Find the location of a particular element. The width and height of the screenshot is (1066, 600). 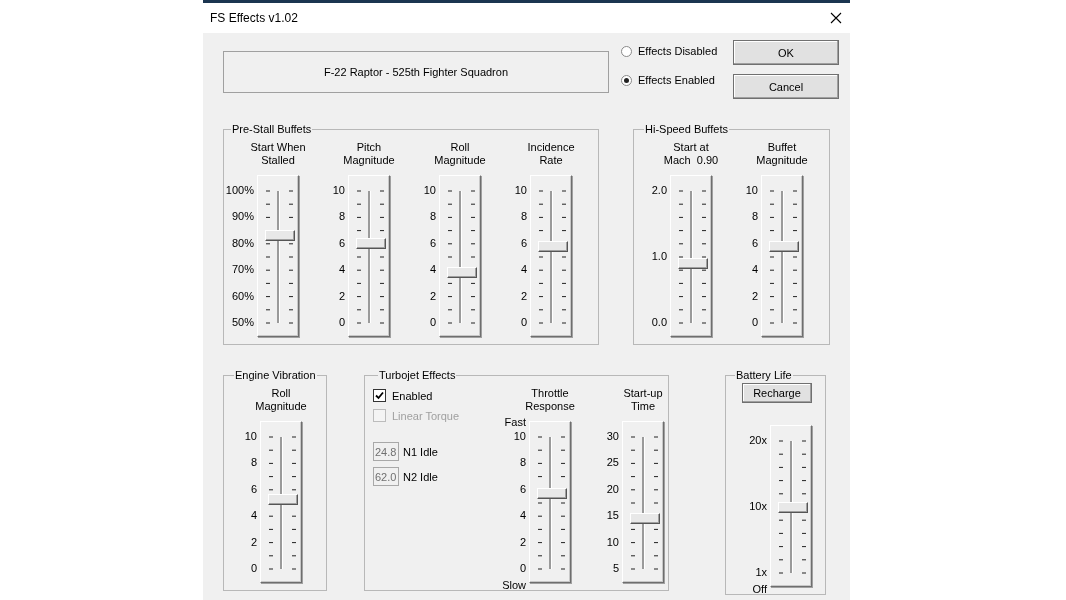

scale-label: Fast is located at coordinates (515, 422).